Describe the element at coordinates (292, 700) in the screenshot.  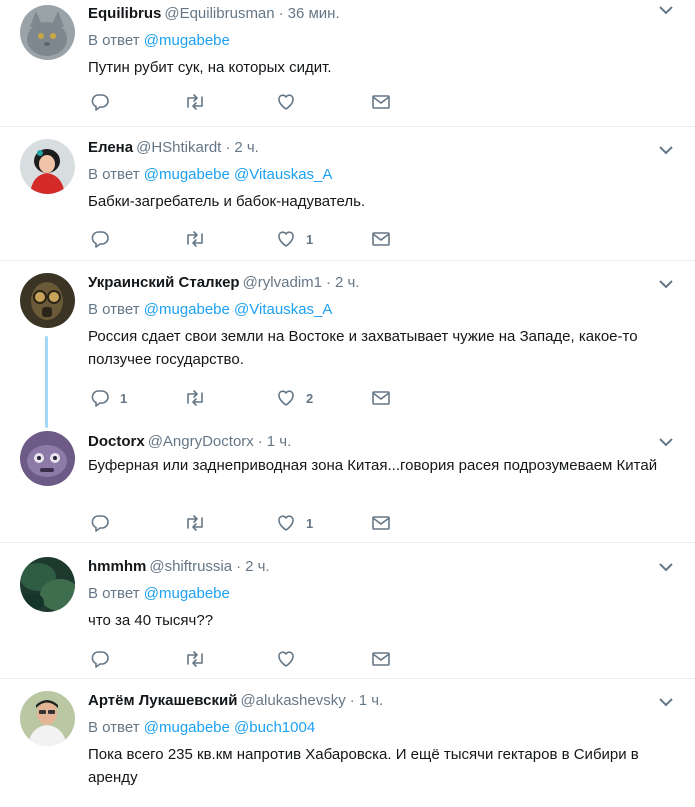
I see `user-handle: @alukashevsky` at that location.